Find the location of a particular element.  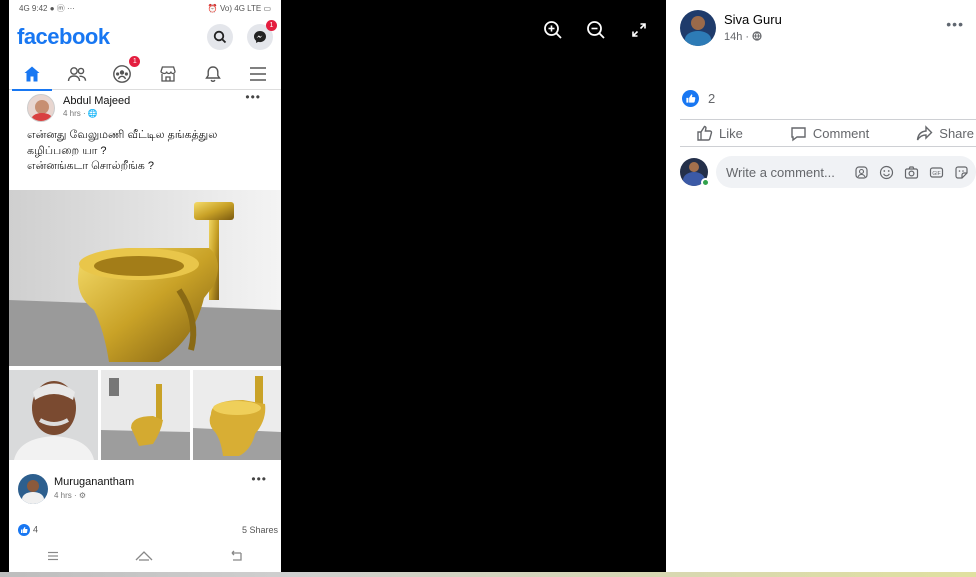

share-count: 5 Shares is located at coordinates (259, 530).